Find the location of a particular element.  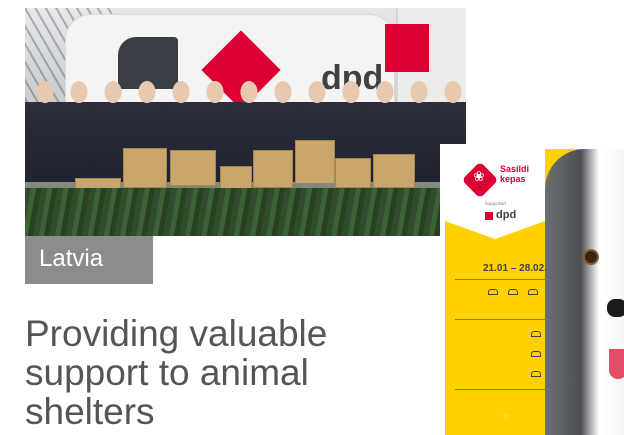

paw-icon: ❀ is located at coordinates (479, 177).